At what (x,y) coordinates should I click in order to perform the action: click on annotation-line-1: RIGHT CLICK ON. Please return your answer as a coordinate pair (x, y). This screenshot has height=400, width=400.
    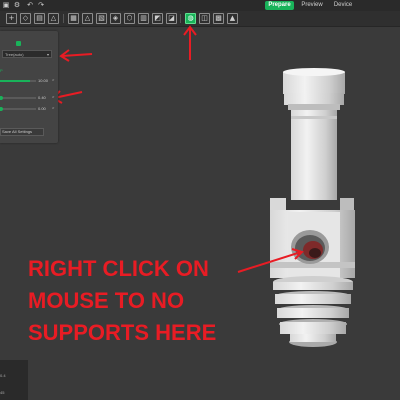
    Looking at the image, I should click on (118, 268).